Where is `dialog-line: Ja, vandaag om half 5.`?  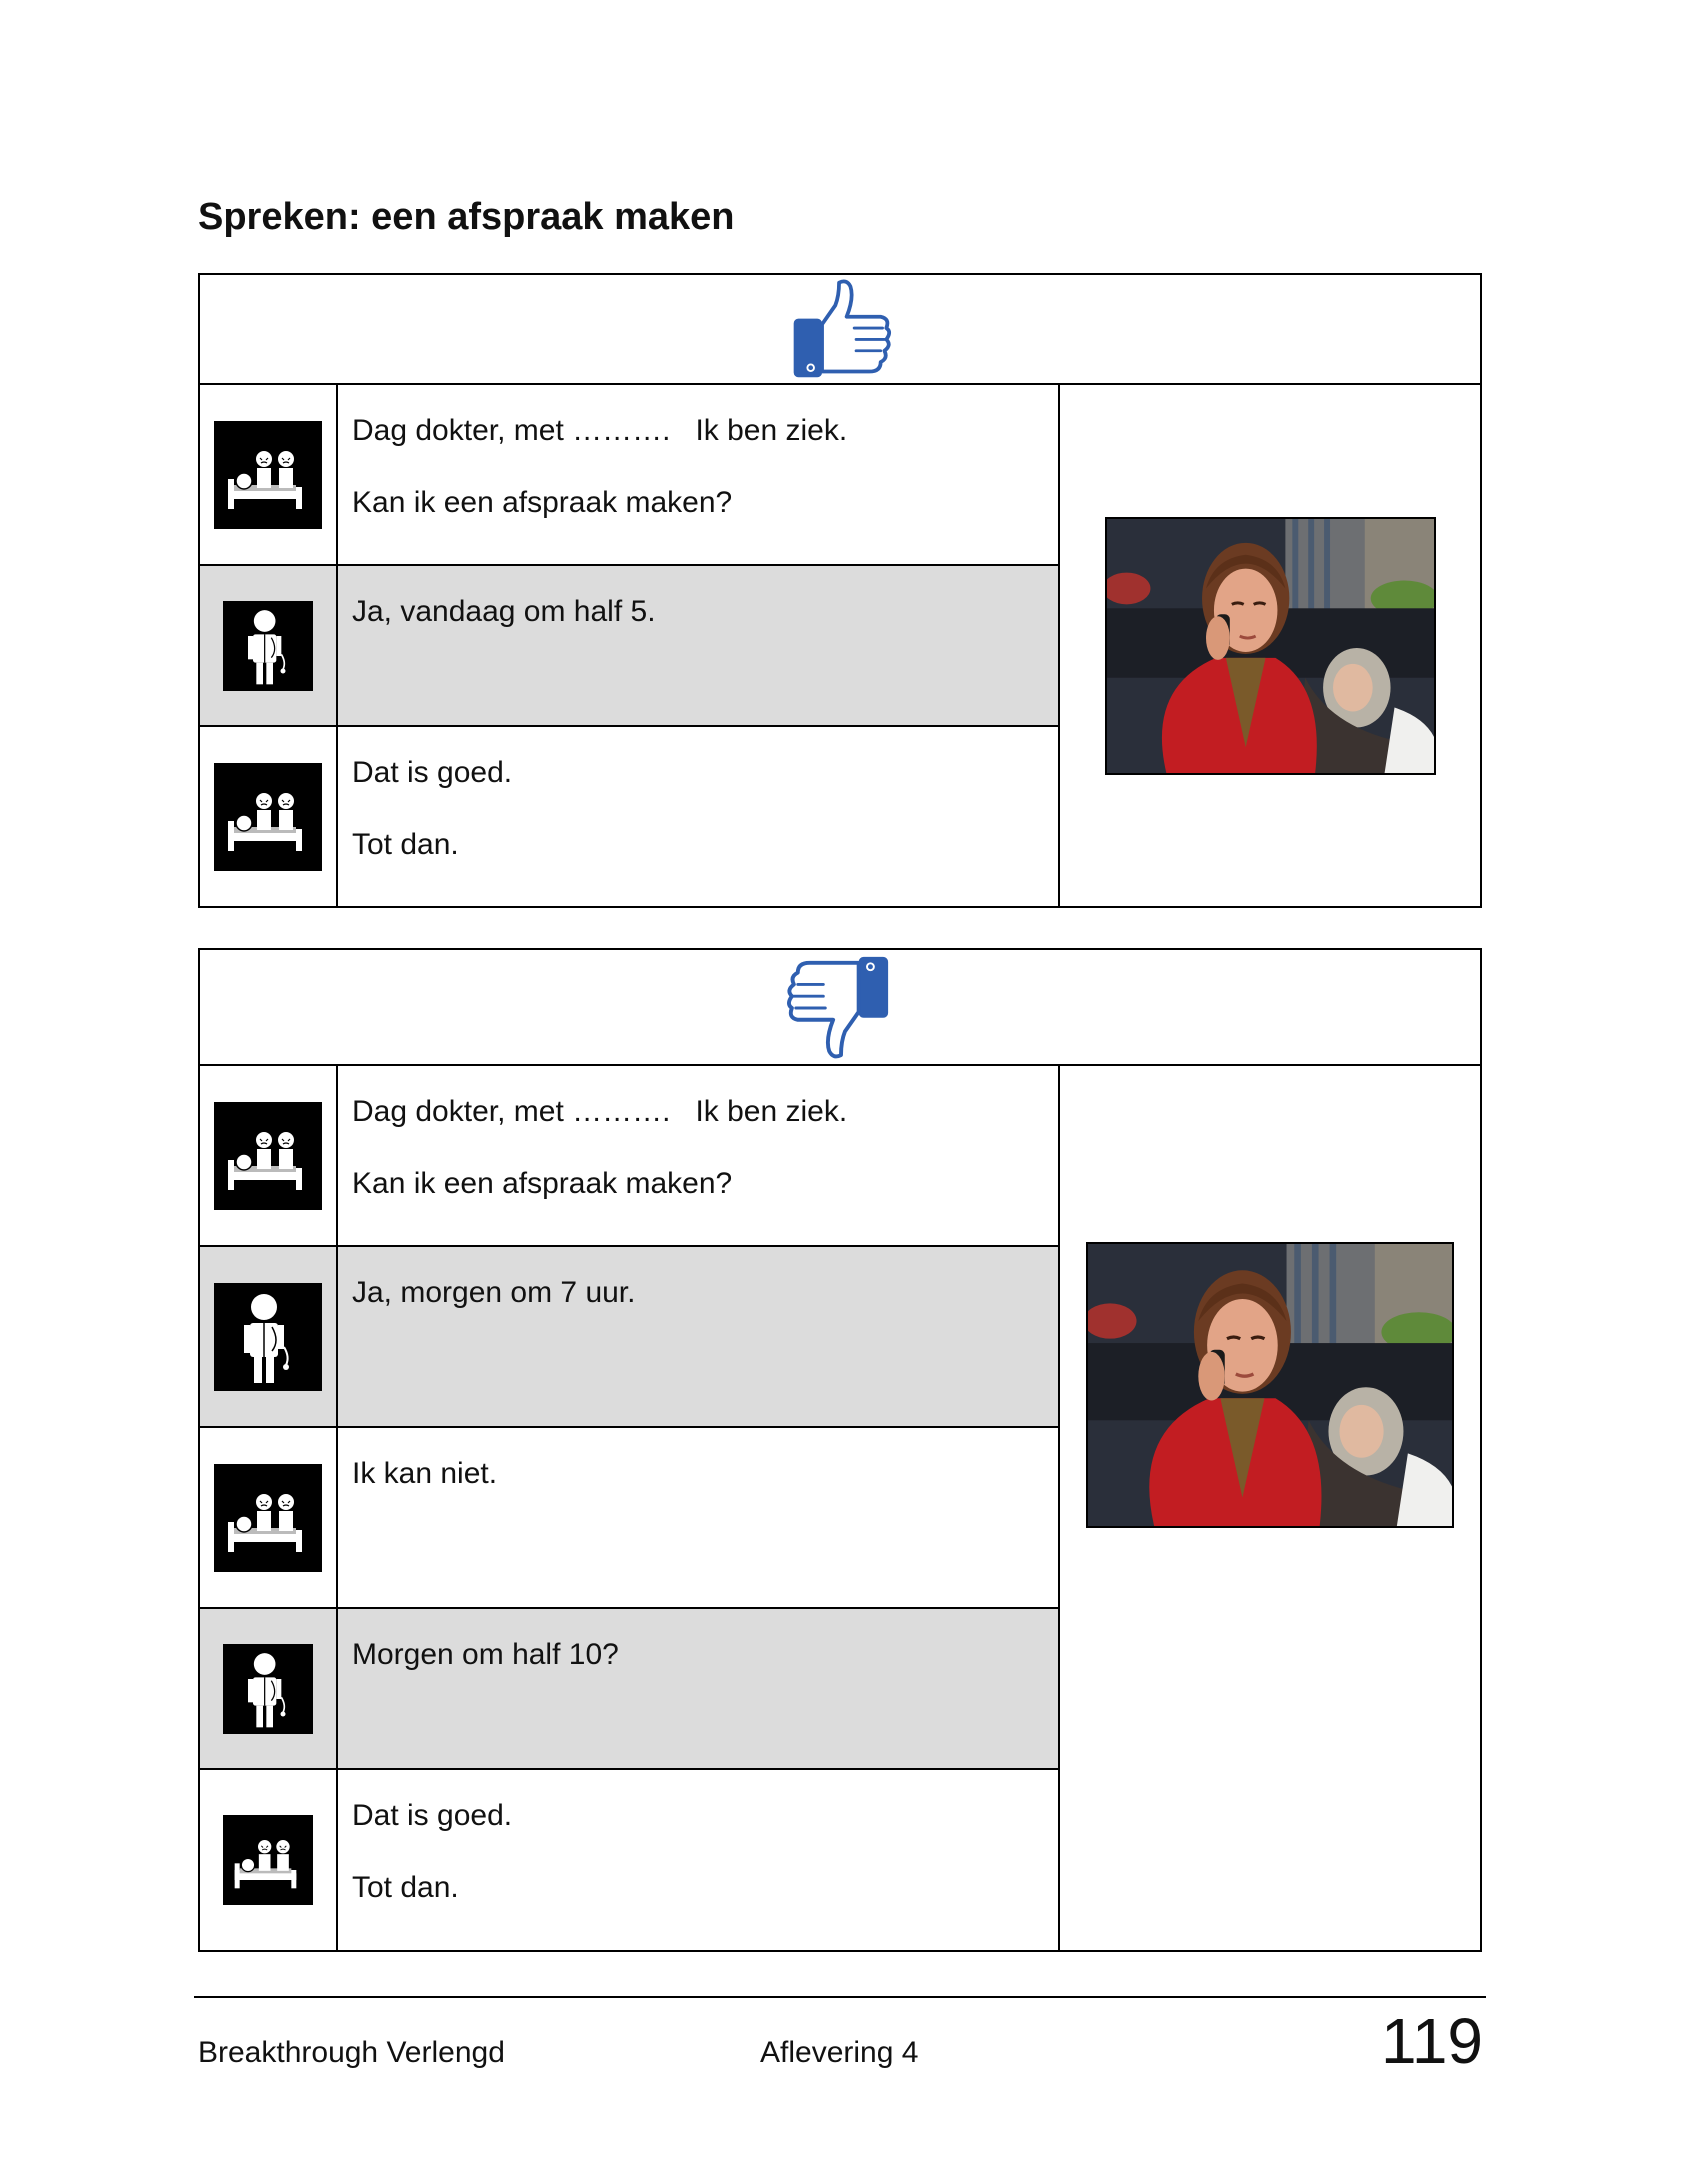 dialog-line: Ja, vandaag om half 5. is located at coordinates (504, 611).